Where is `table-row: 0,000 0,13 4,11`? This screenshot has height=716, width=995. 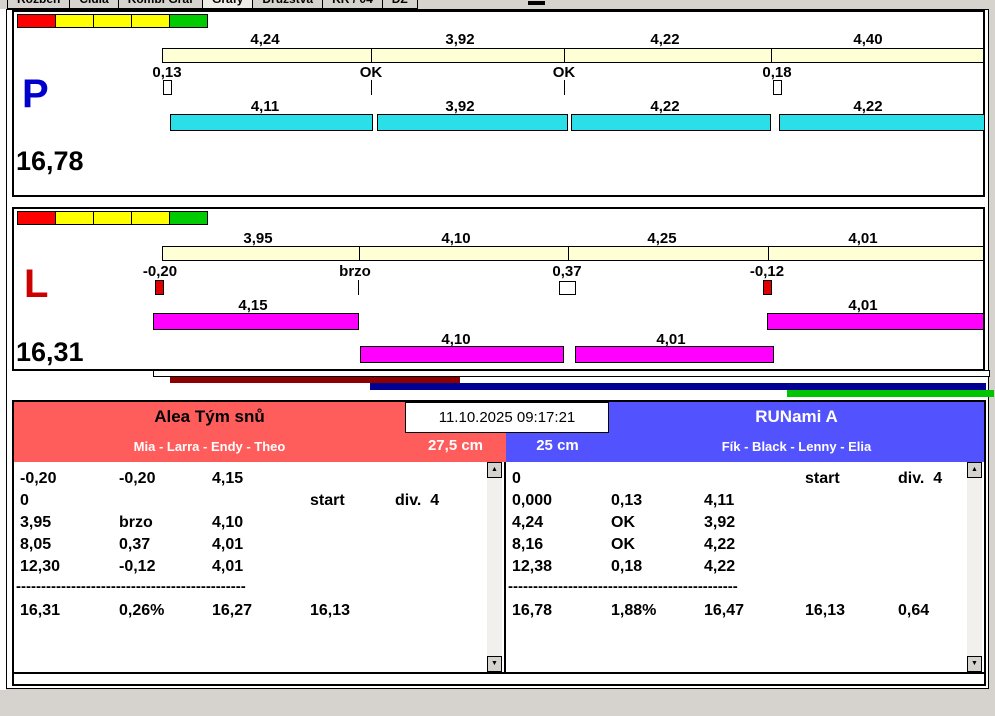
table-row: 0,000 0,13 4,11 is located at coordinates (737, 502).